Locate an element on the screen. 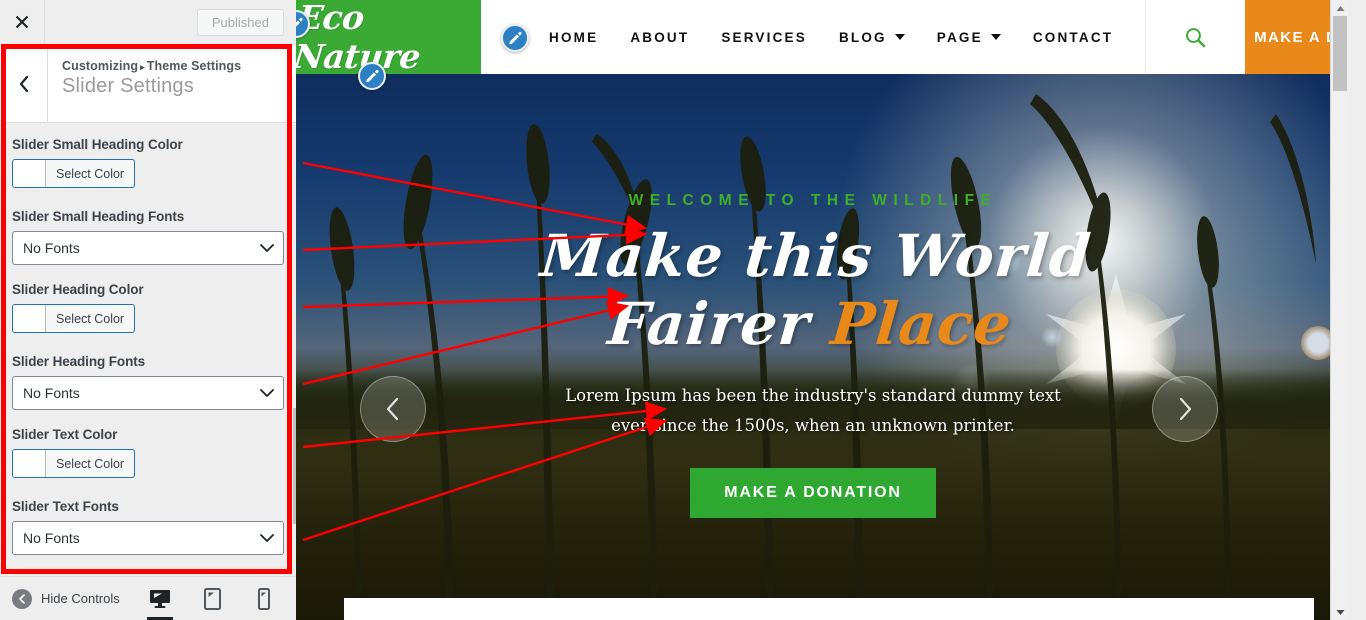 This screenshot has height=620, width=1366. hide-controls-label: Hide Controls is located at coordinates (80, 598).